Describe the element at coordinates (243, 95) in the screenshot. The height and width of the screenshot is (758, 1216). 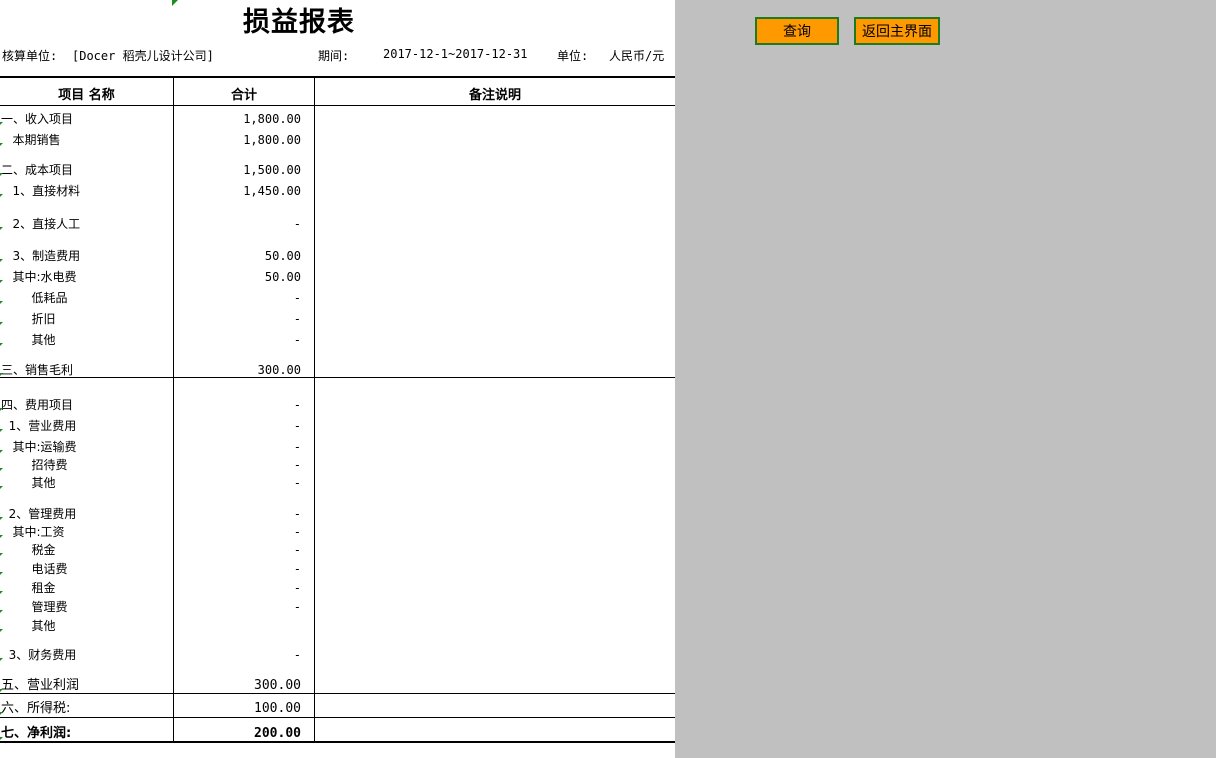
I see `column-header-total: 合计` at that location.